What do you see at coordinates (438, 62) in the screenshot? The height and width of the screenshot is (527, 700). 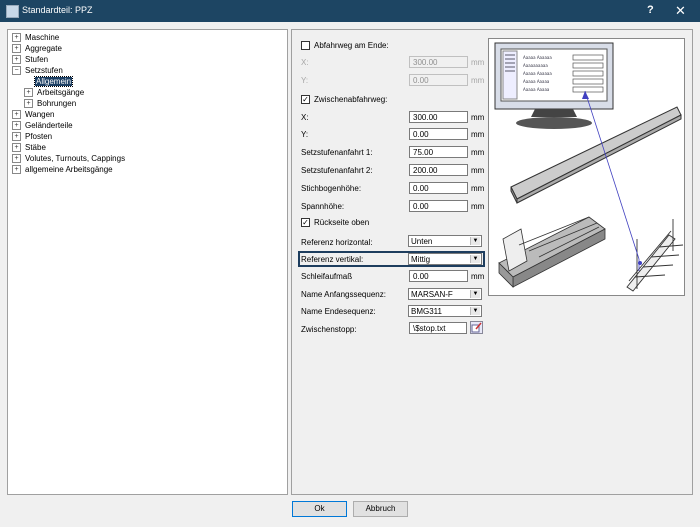 I see `x1-input: 300.00` at bounding box center [438, 62].